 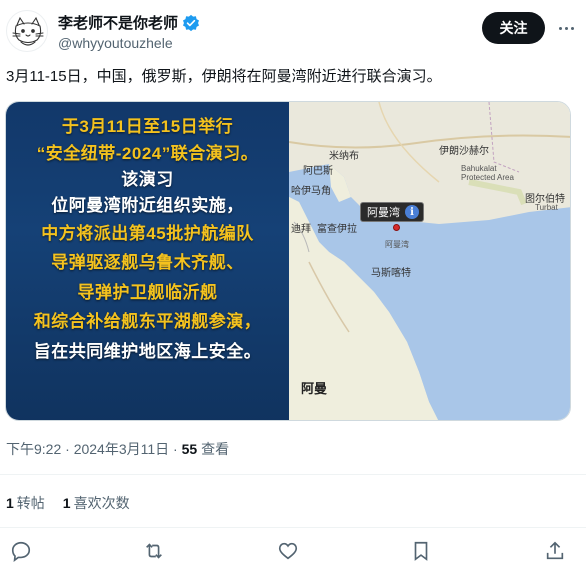 What do you see at coordinates (412, 212) in the screenshot?
I see `info-icon: i` at bounding box center [412, 212].